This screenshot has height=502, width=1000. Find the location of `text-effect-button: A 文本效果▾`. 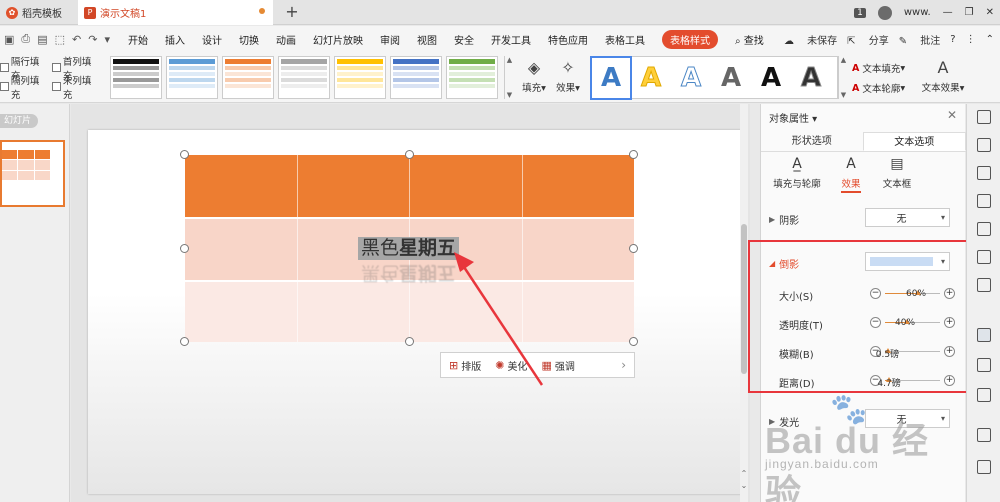

text-effect-button: A 文本效果▾ is located at coordinates (943, 76).